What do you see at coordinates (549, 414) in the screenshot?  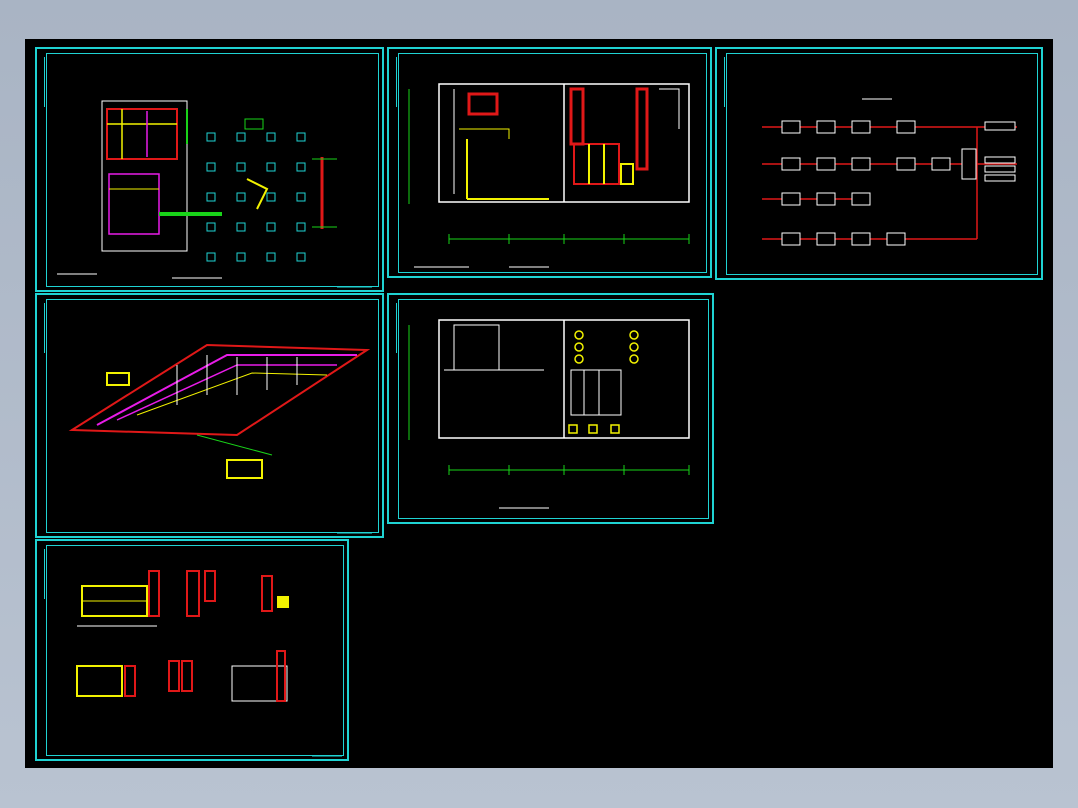 I see `room-layout-drawing` at bounding box center [549, 414].